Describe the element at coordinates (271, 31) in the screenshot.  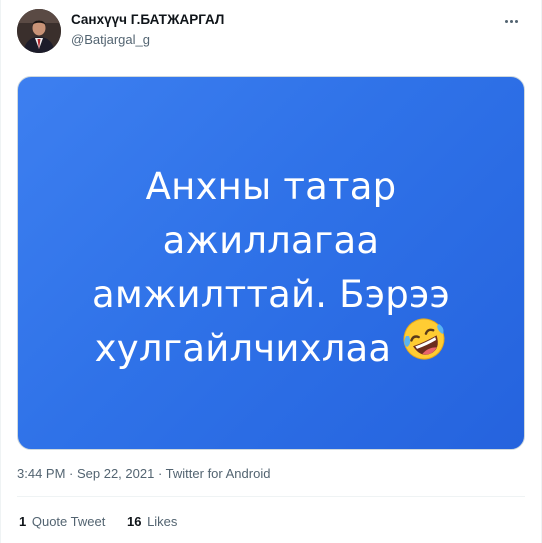
I see `tweet-header: Санхүүч Г.БАТЖАРГАЛ @Batjargal_g` at that location.